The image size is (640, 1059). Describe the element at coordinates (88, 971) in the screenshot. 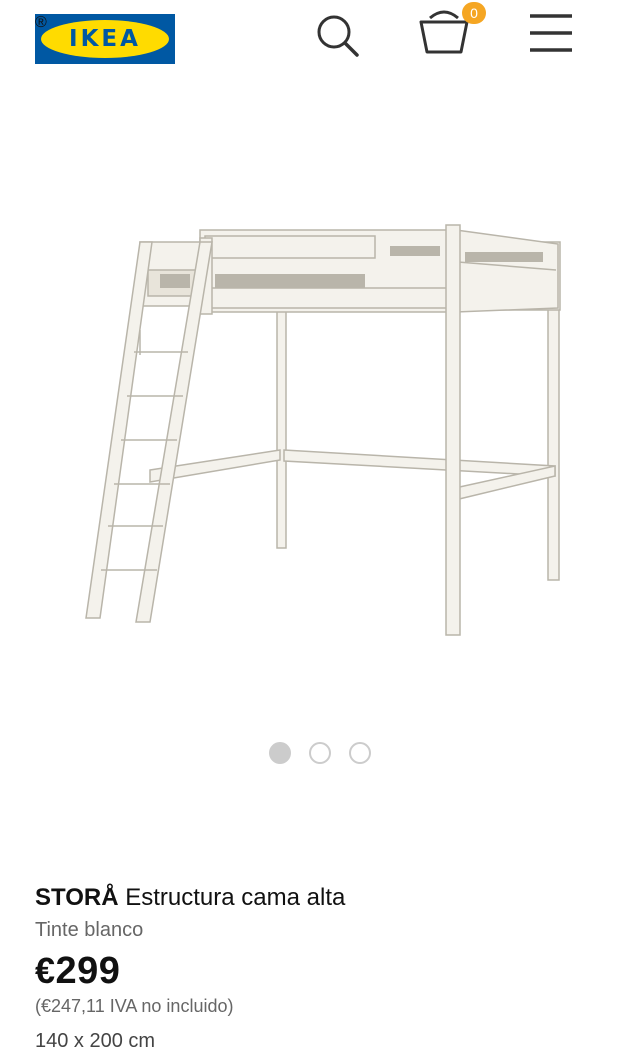

I see `price-value: 299` at that location.